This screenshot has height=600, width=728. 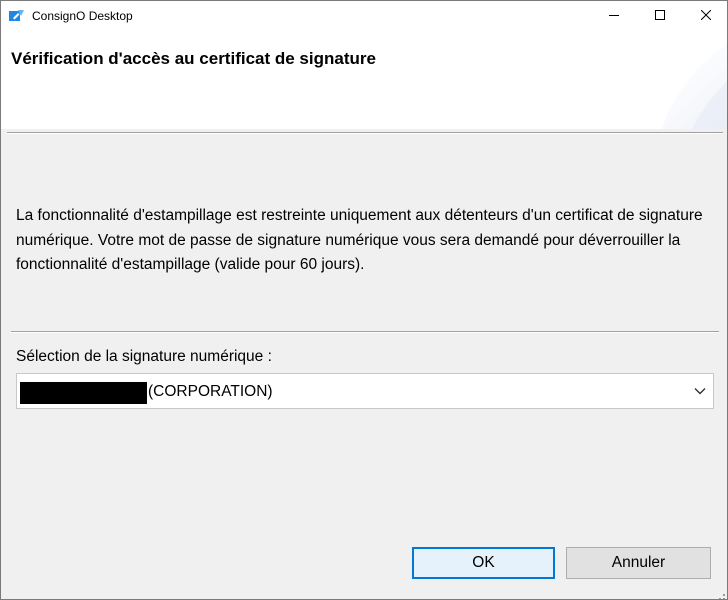 What do you see at coordinates (365, 332) in the screenshot?
I see `section-divider-highlight` at bounding box center [365, 332].